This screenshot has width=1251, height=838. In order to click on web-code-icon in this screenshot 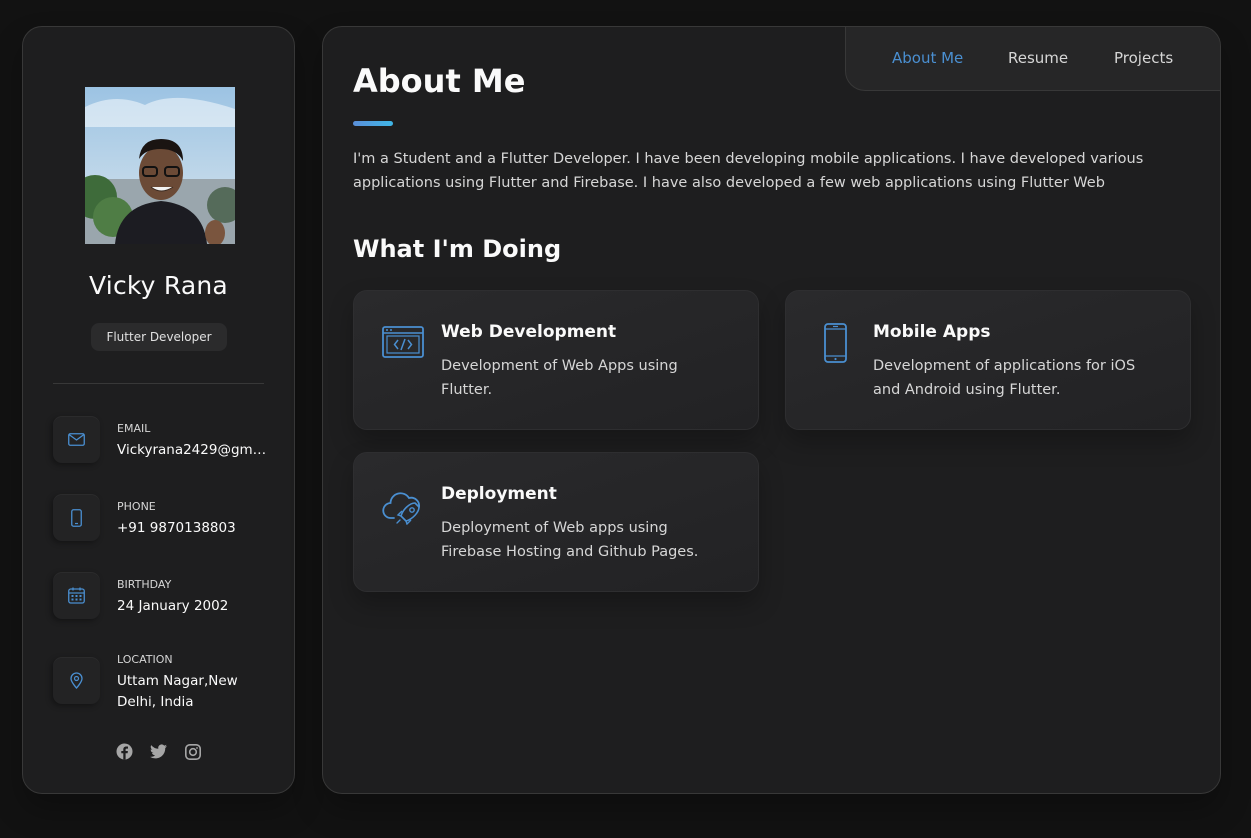, I will do `click(403, 343)`.